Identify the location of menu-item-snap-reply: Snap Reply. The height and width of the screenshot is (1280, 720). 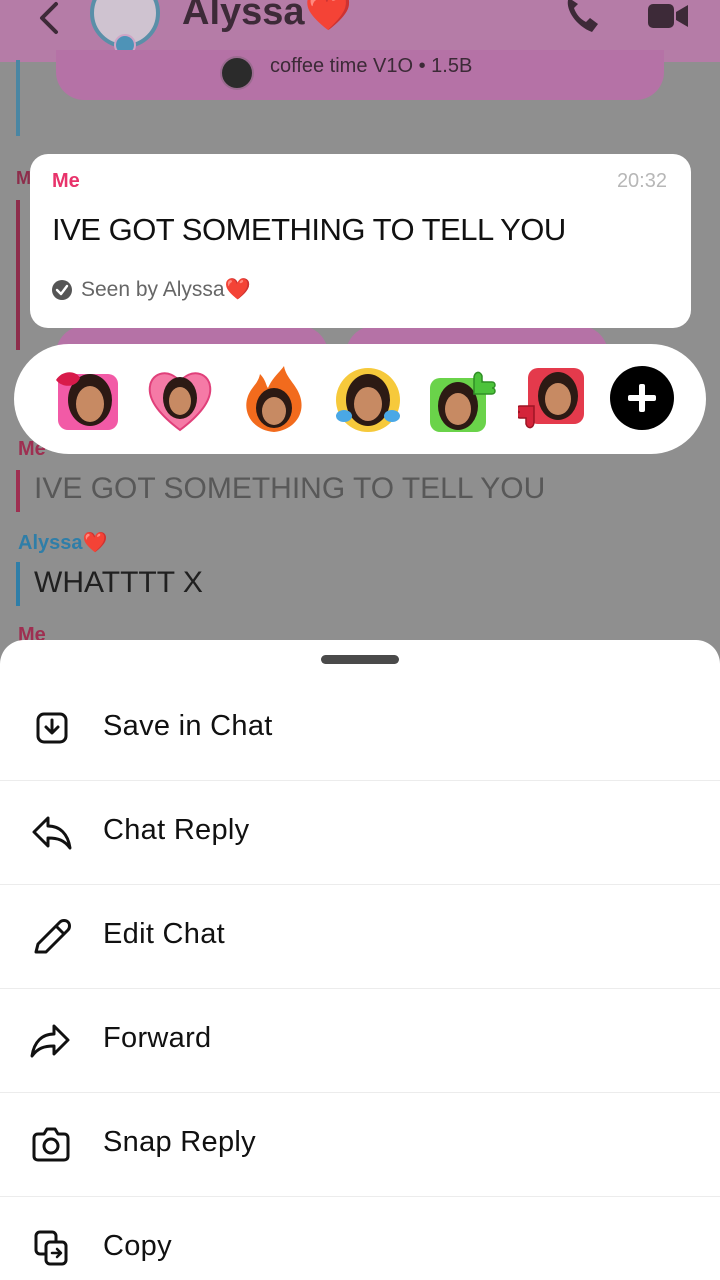
(360, 1145).